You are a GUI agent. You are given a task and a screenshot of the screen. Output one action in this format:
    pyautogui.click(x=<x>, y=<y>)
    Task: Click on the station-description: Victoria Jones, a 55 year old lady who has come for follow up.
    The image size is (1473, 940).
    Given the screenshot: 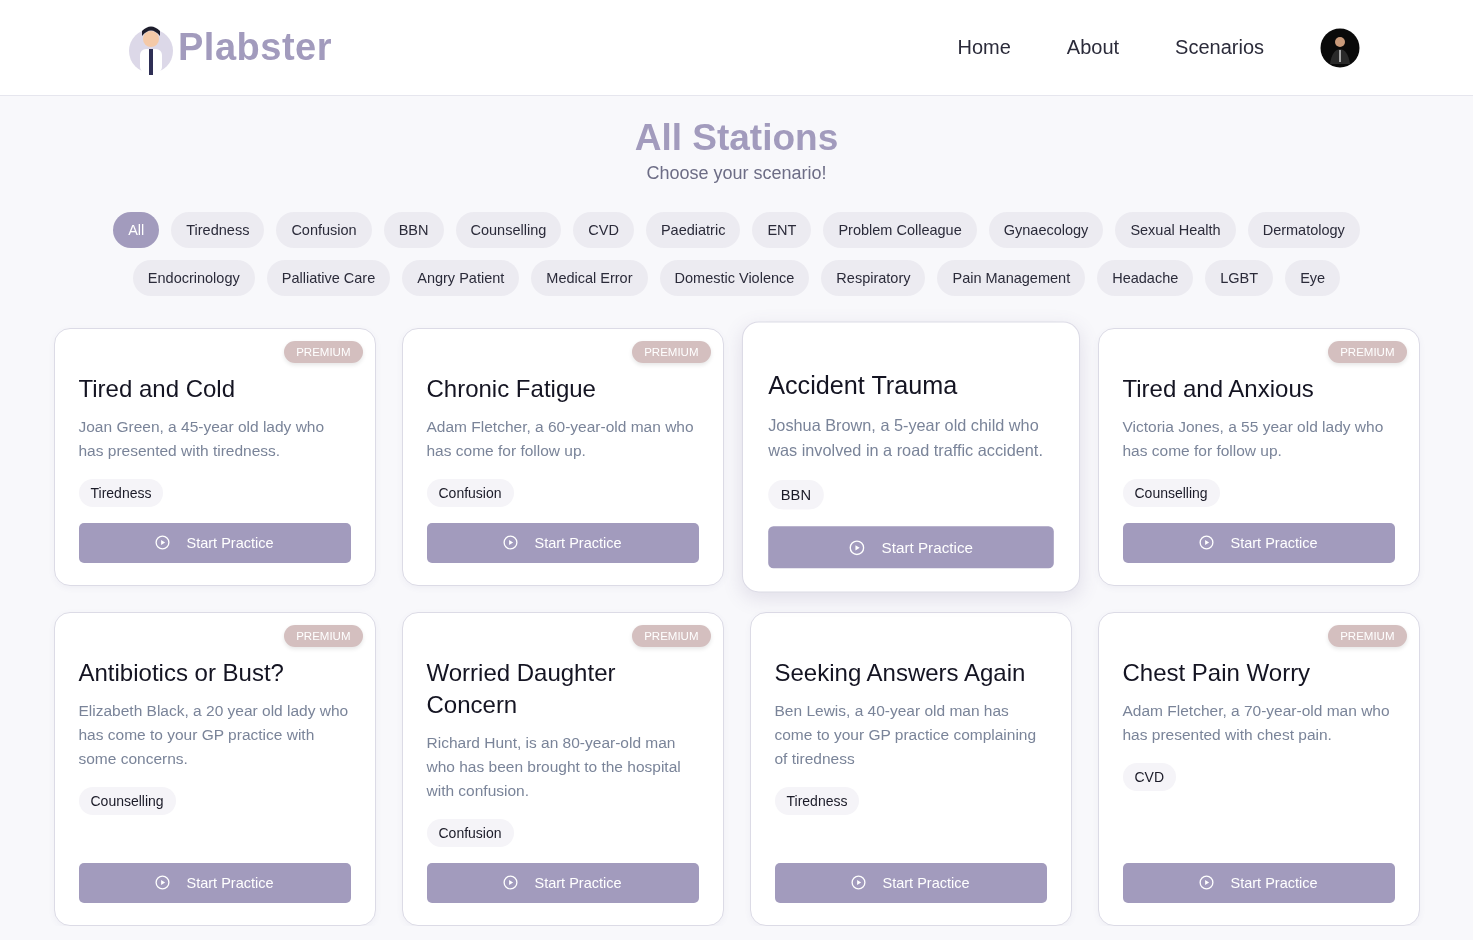 What is the action you would take?
    pyautogui.click(x=1253, y=438)
    